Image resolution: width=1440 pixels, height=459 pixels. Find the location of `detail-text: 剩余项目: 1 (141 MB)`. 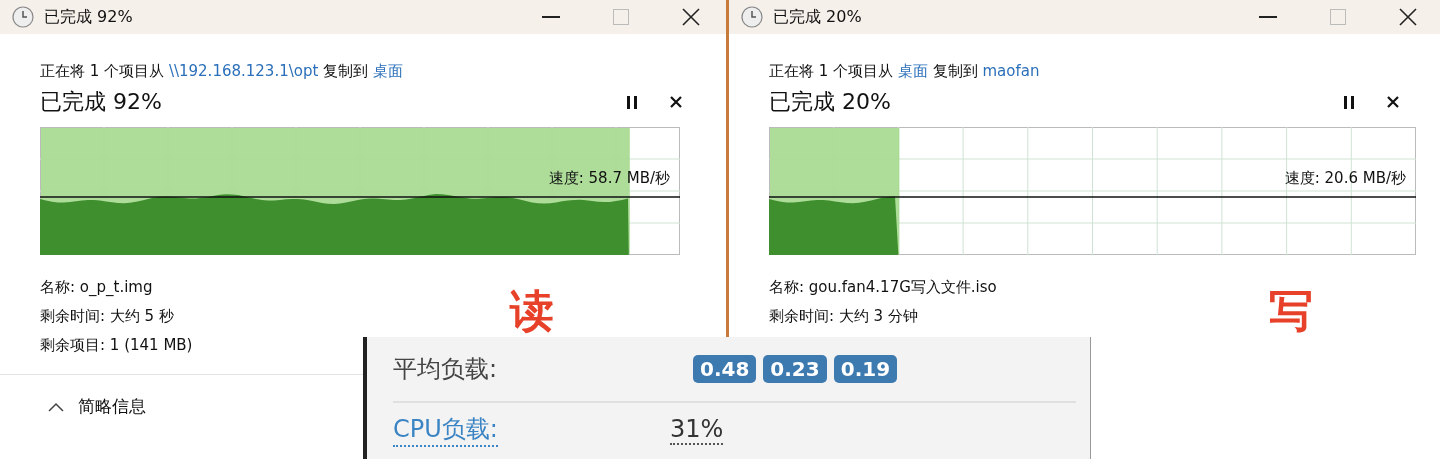

detail-text: 剩余项目: 1 (141 MB) is located at coordinates (116, 345).